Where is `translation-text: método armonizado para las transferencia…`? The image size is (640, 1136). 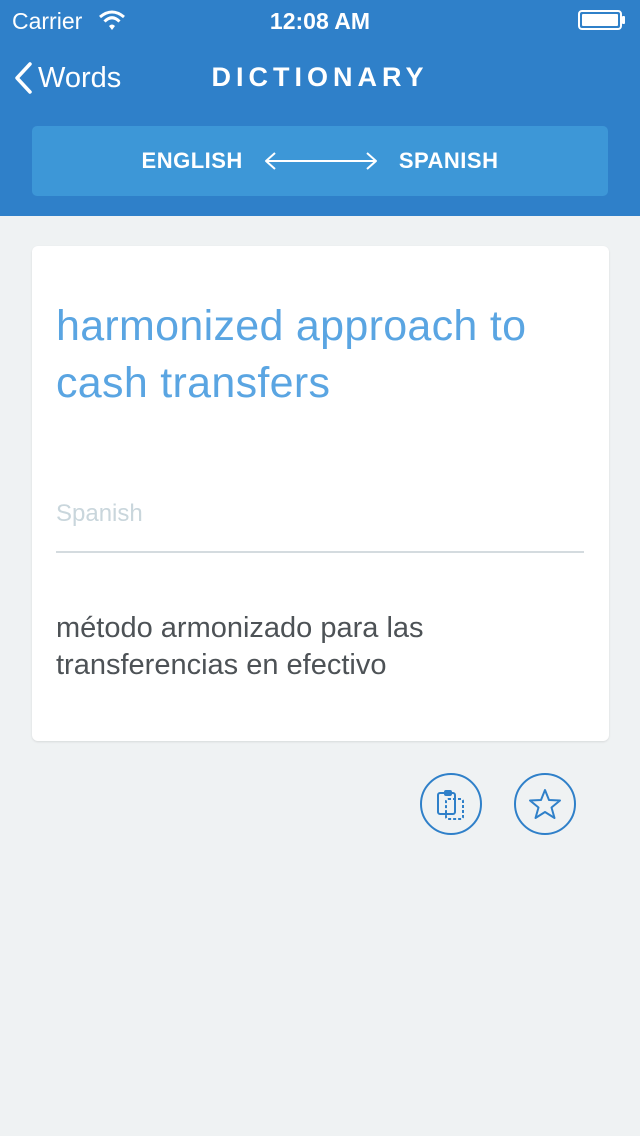 translation-text: método armonizado para las transferencia… is located at coordinates (240, 646).